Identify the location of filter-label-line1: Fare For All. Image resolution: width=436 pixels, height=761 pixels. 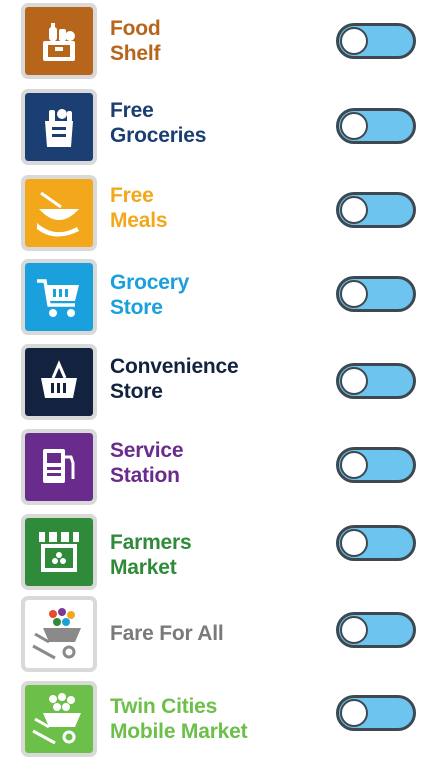
(167, 633).